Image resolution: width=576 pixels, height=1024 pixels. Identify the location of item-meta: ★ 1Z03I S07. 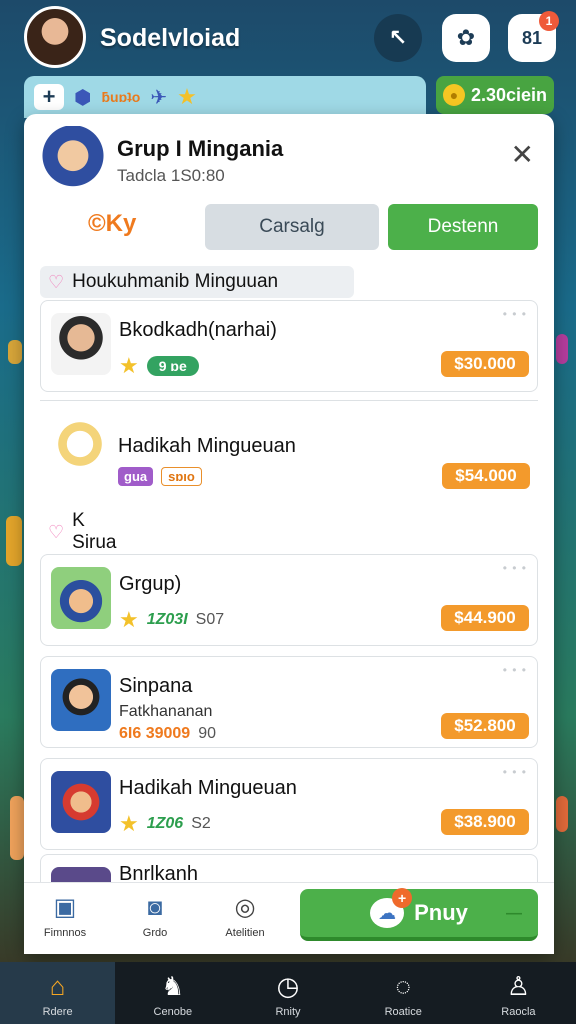
(171, 620).